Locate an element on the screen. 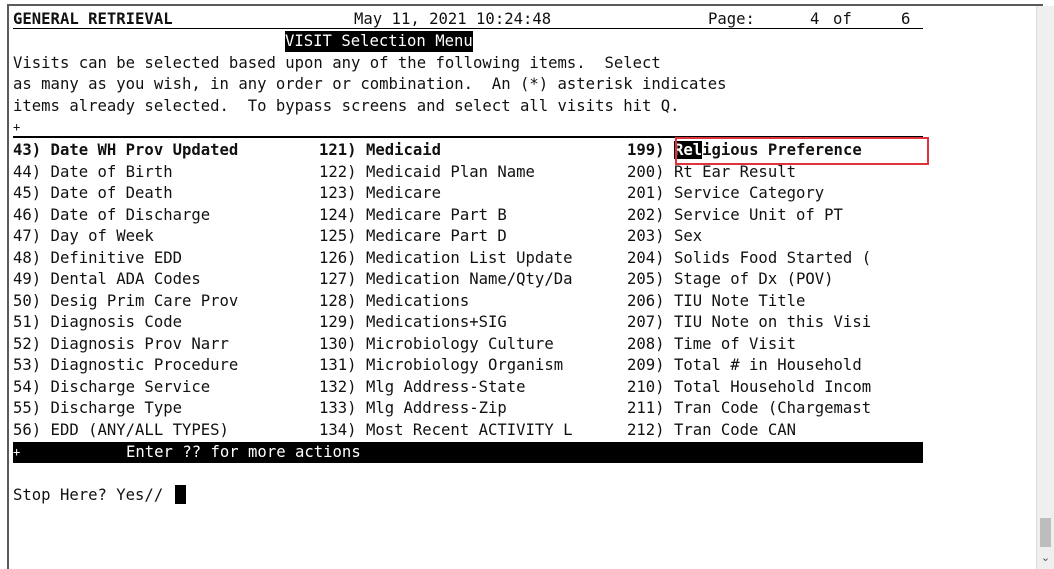 The image size is (1054, 569). list-item: 202) Service Unit of PT is located at coordinates (735, 215).